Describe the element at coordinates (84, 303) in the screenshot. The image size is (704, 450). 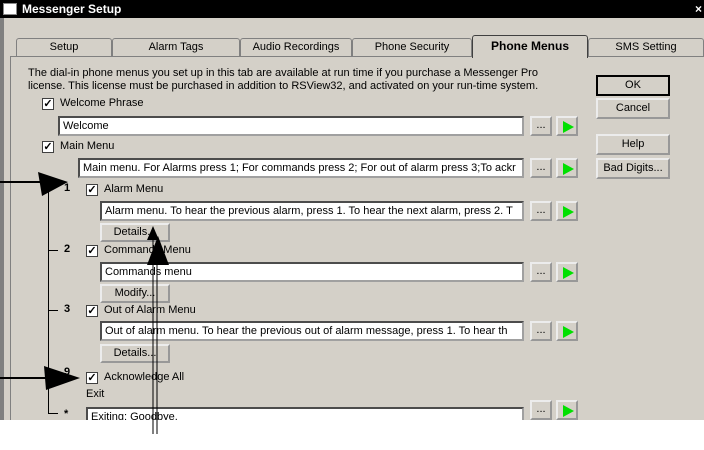
I see `annotation-arrows` at that location.